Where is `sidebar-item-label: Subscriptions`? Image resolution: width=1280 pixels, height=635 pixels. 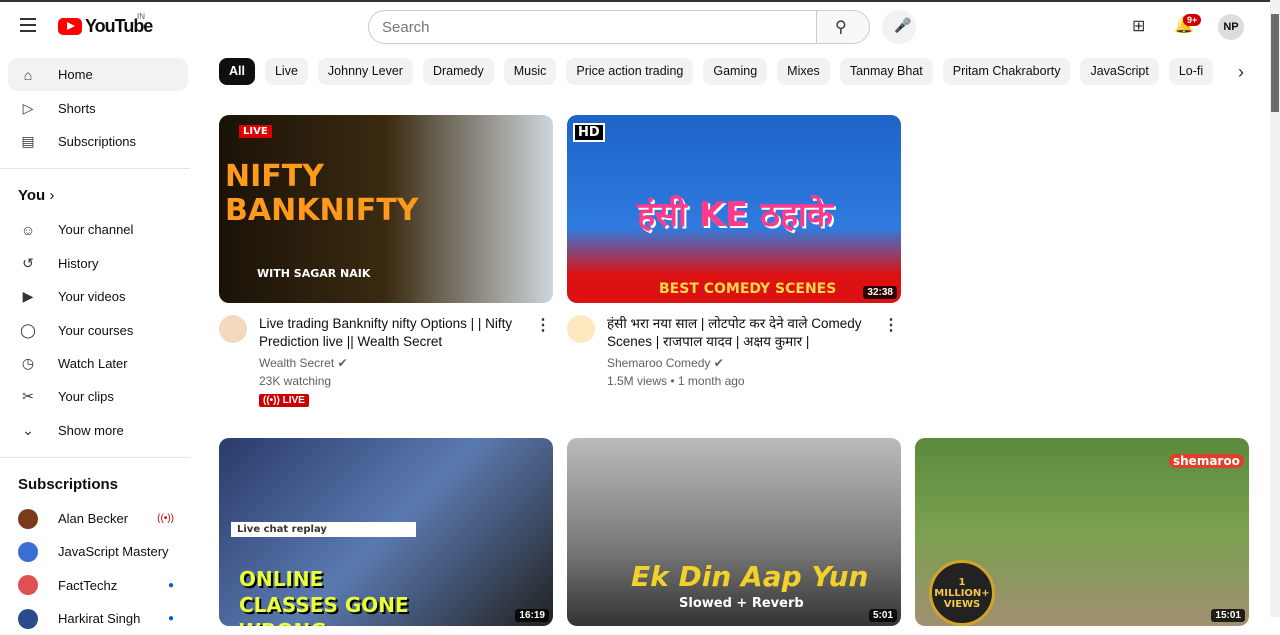
sidebar-item-label: Subscriptions is located at coordinates (97, 141).